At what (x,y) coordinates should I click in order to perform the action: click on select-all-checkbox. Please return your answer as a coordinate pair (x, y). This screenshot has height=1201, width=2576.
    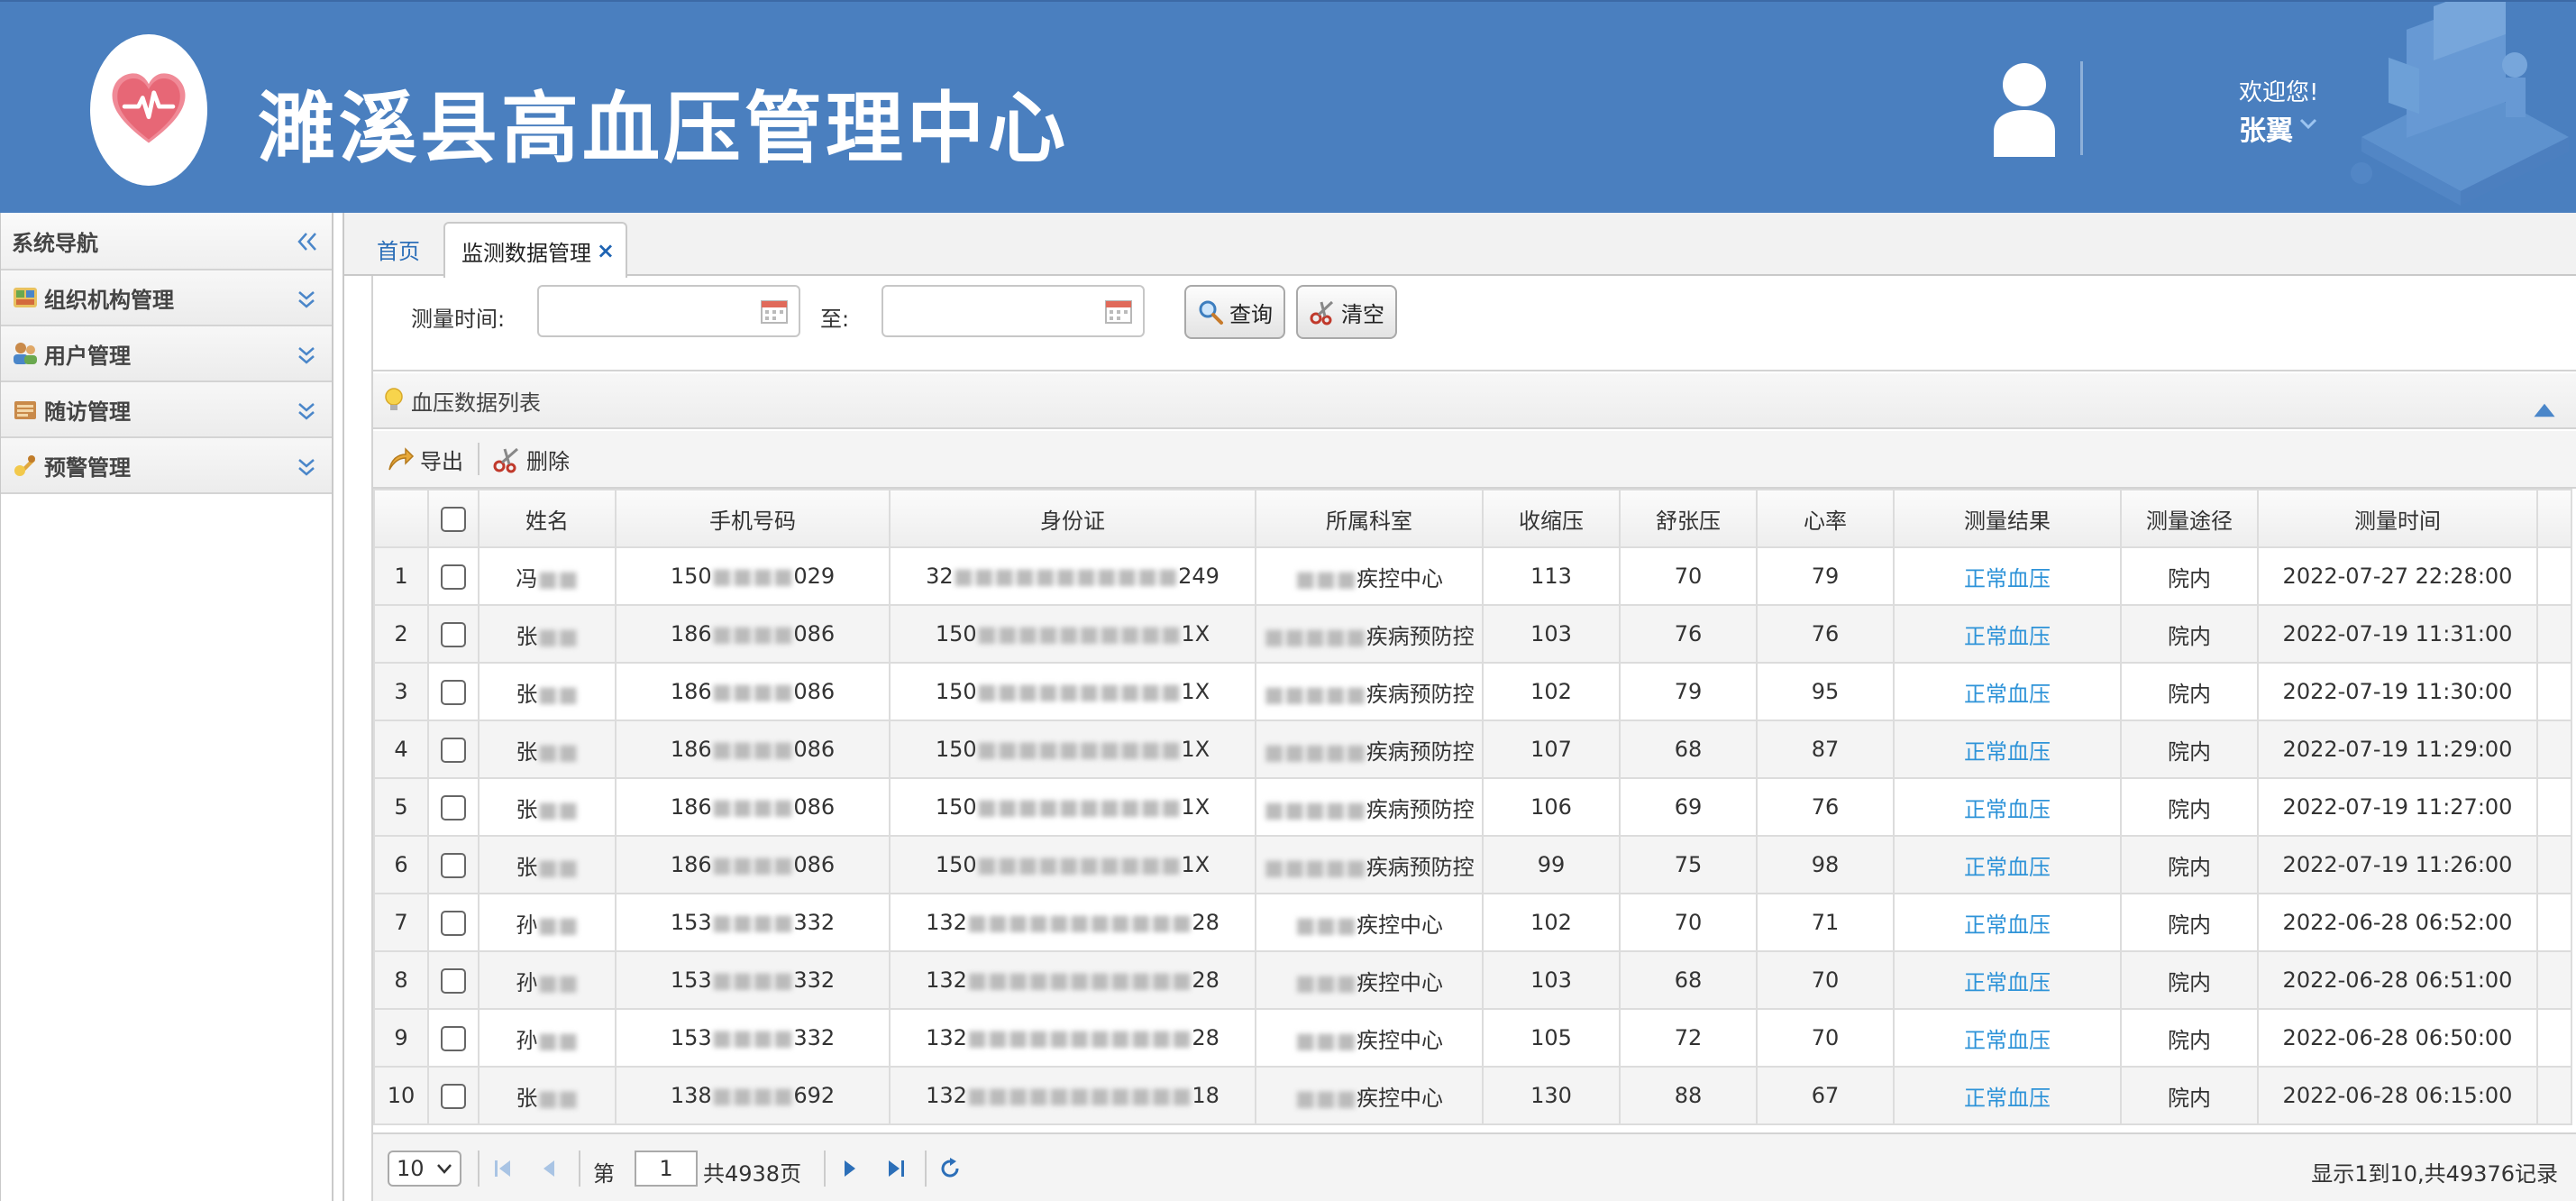
    Looking at the image, I should click on (453, 519).